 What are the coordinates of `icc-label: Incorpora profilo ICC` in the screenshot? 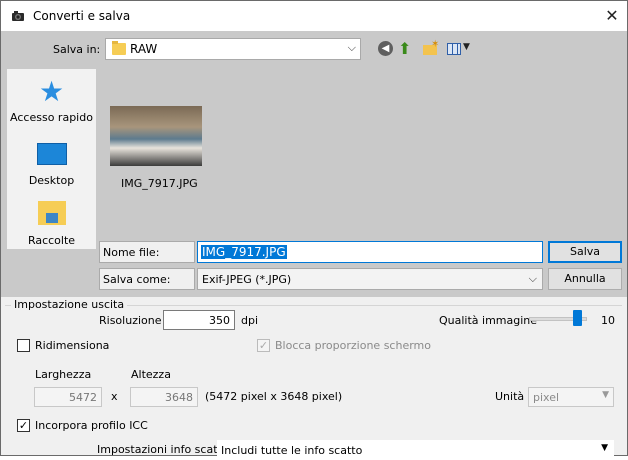 It's located at (91, 425).